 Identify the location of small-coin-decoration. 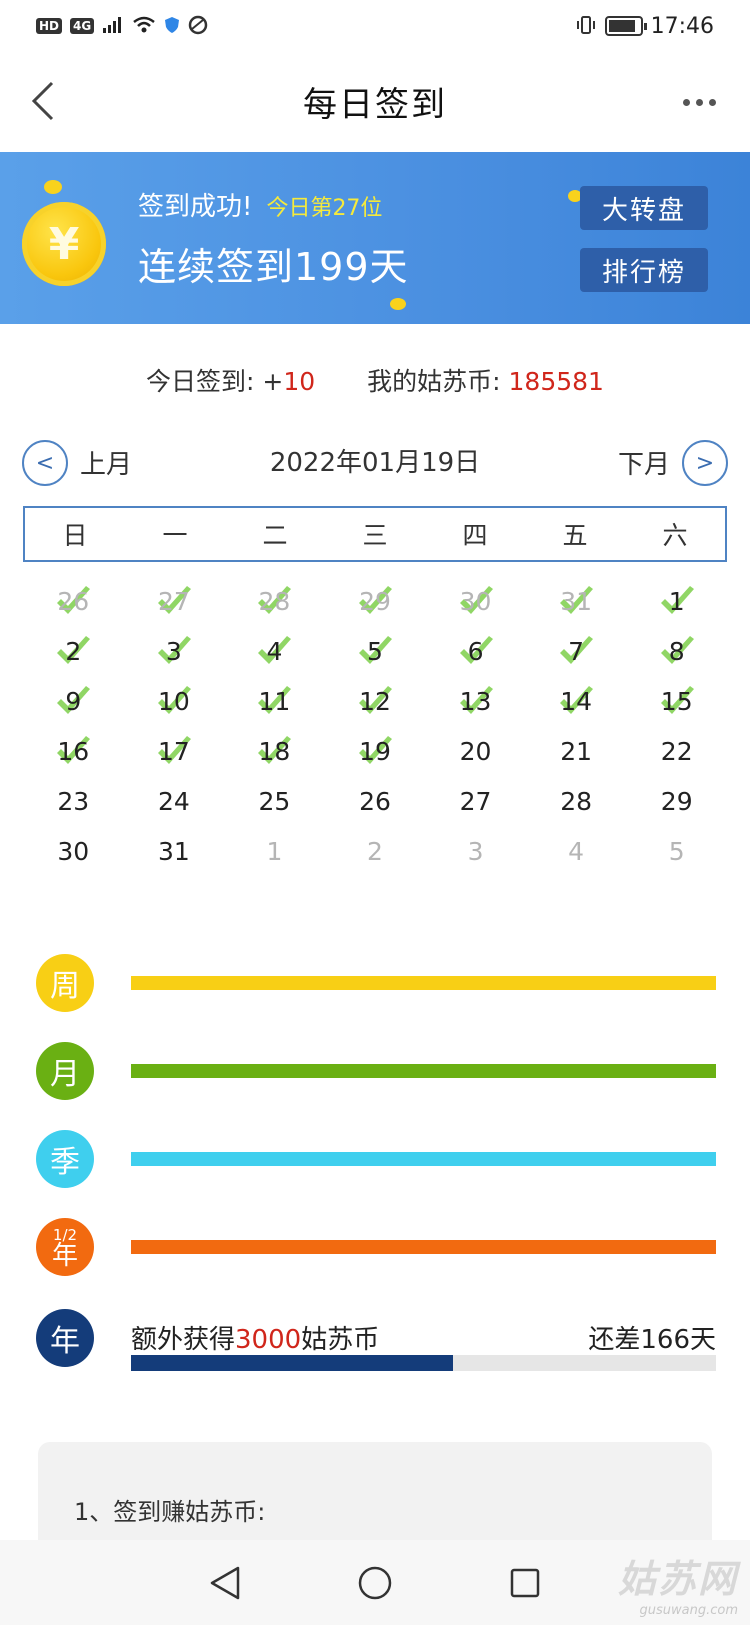
(398, 304).